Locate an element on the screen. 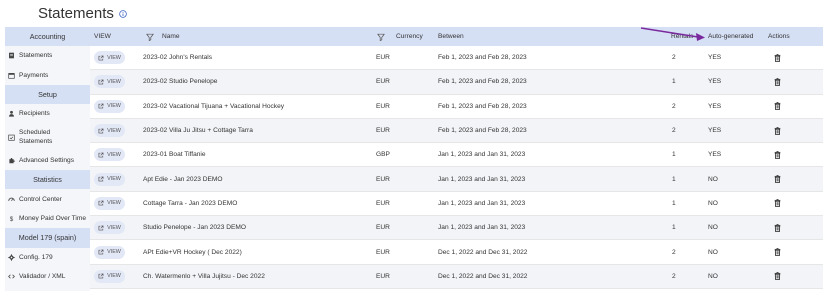  column-header-name: Name is located at coordinates (171, 36).